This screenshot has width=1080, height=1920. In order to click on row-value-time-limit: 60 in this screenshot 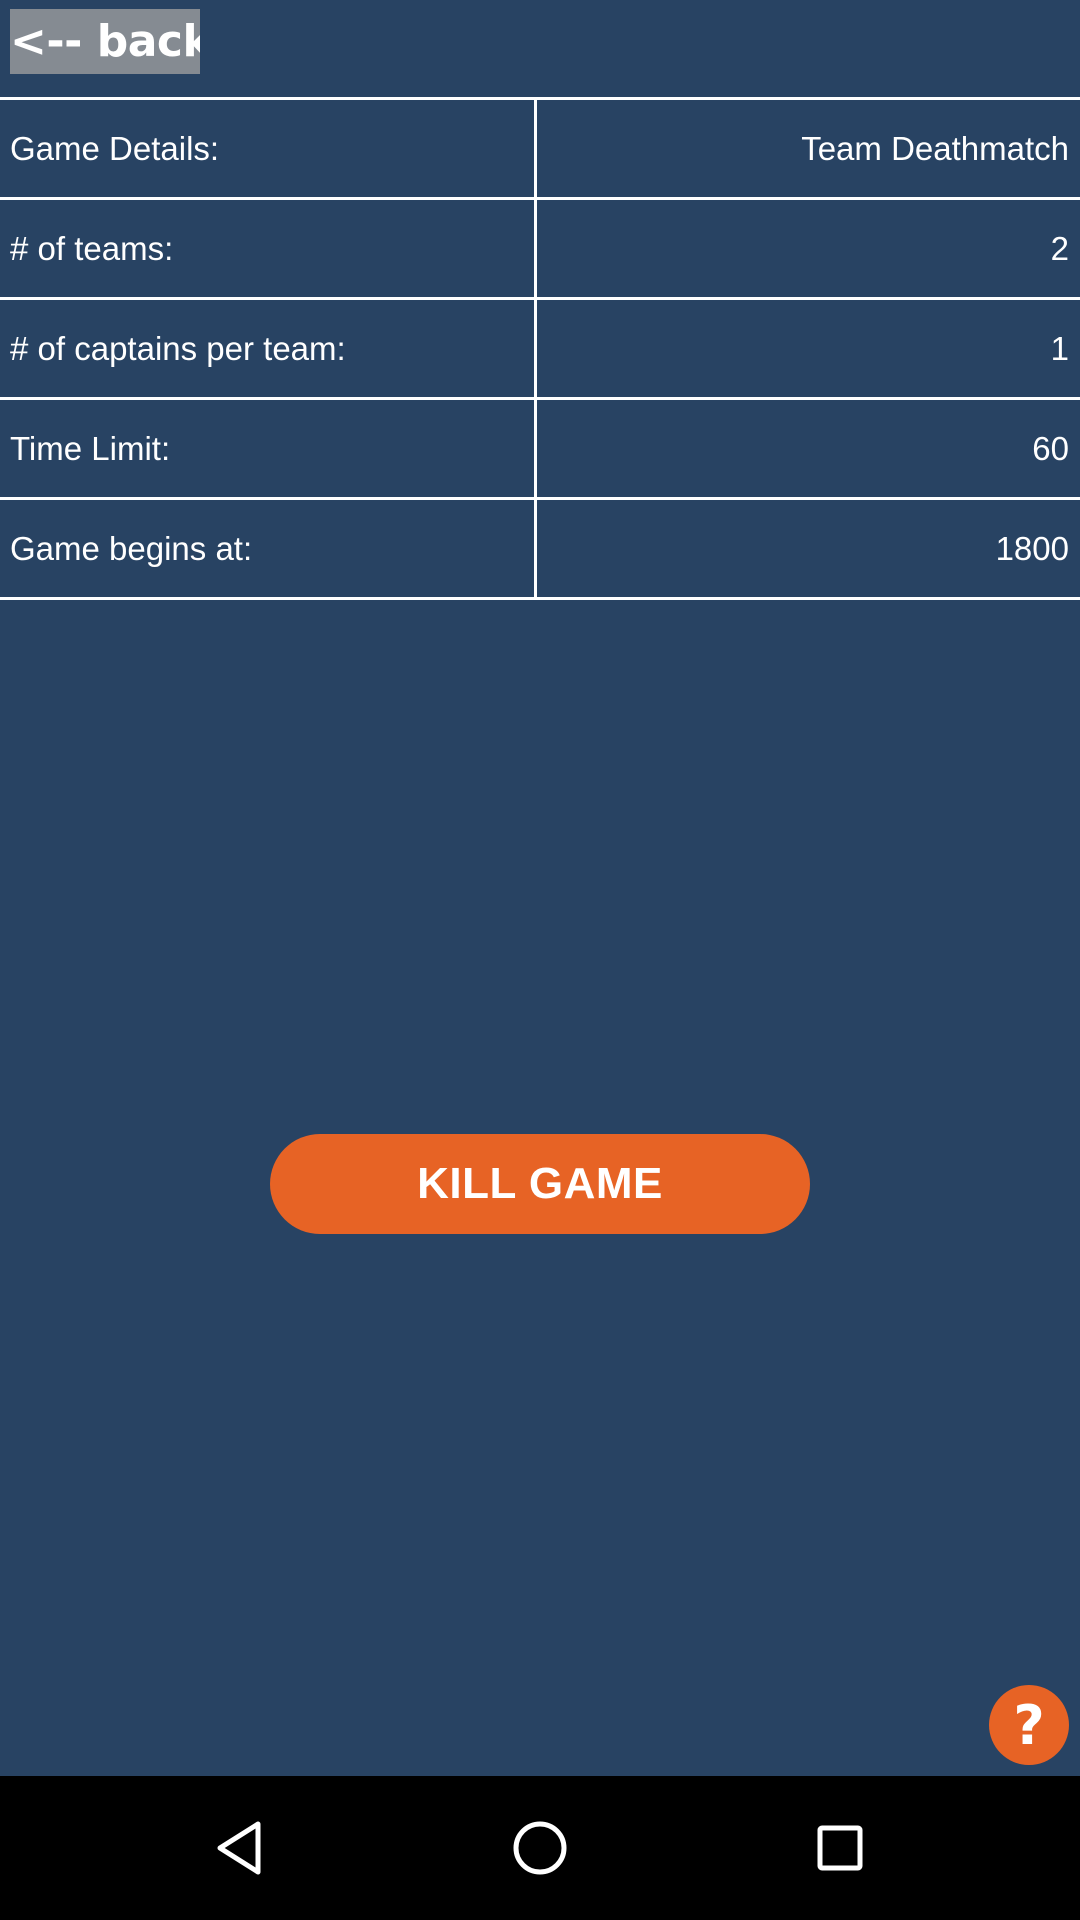, I will do `click(1050, 448)`.